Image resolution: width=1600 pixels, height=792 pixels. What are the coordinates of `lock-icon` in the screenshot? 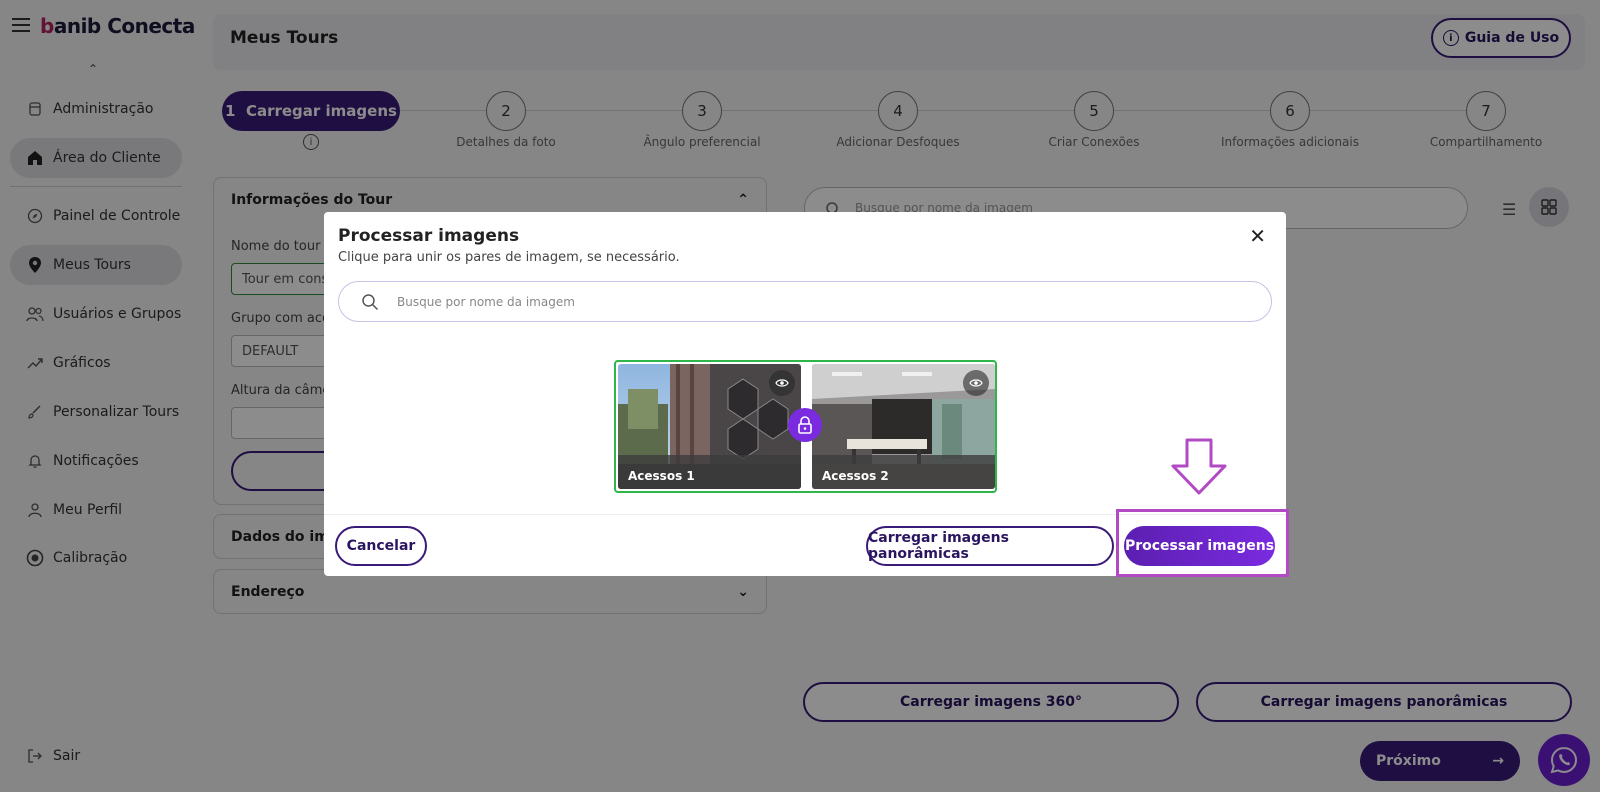 It's located at (805, 425).